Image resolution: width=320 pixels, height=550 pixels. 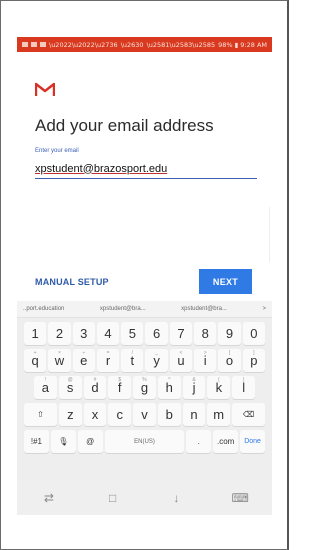 What do you see at coordinates (45, 387) in the screenshot?
I see `key-a: ! a` at bounding box center [45, 387].